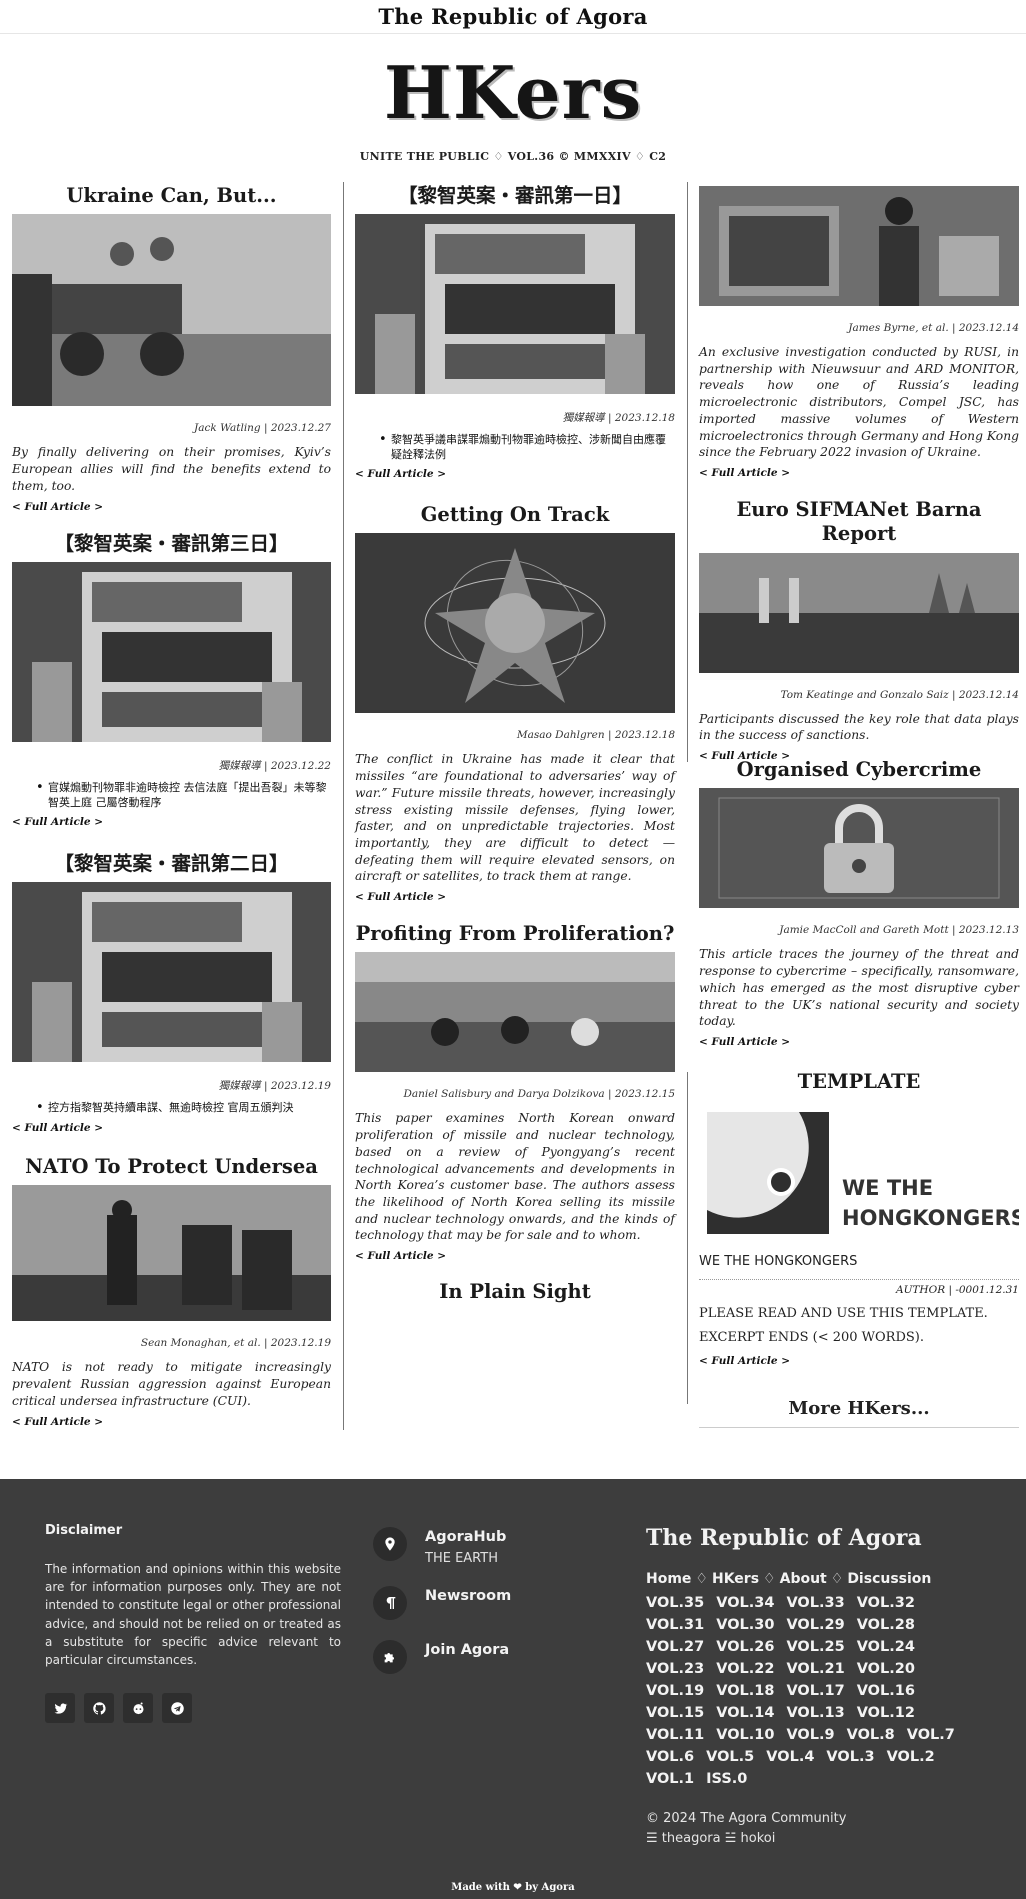  Describe the element at coordinates (859, 1170) in the screenshot. I see `we-the-hongkongers-logo: WE THE HONGKONGERS` at that location.